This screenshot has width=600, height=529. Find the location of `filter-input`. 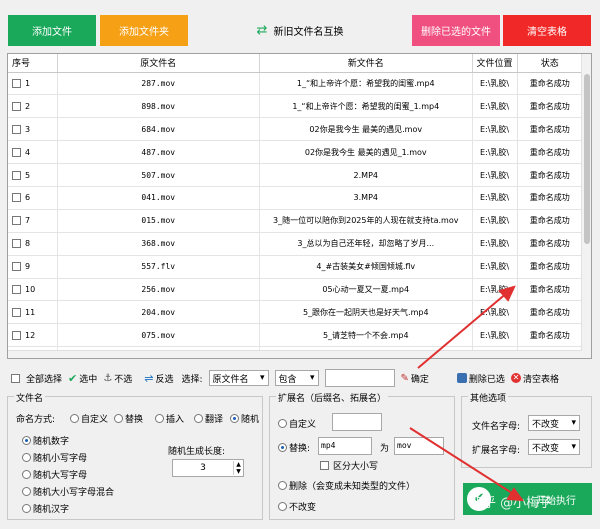

filter-input is located at coordinates (359, 378).